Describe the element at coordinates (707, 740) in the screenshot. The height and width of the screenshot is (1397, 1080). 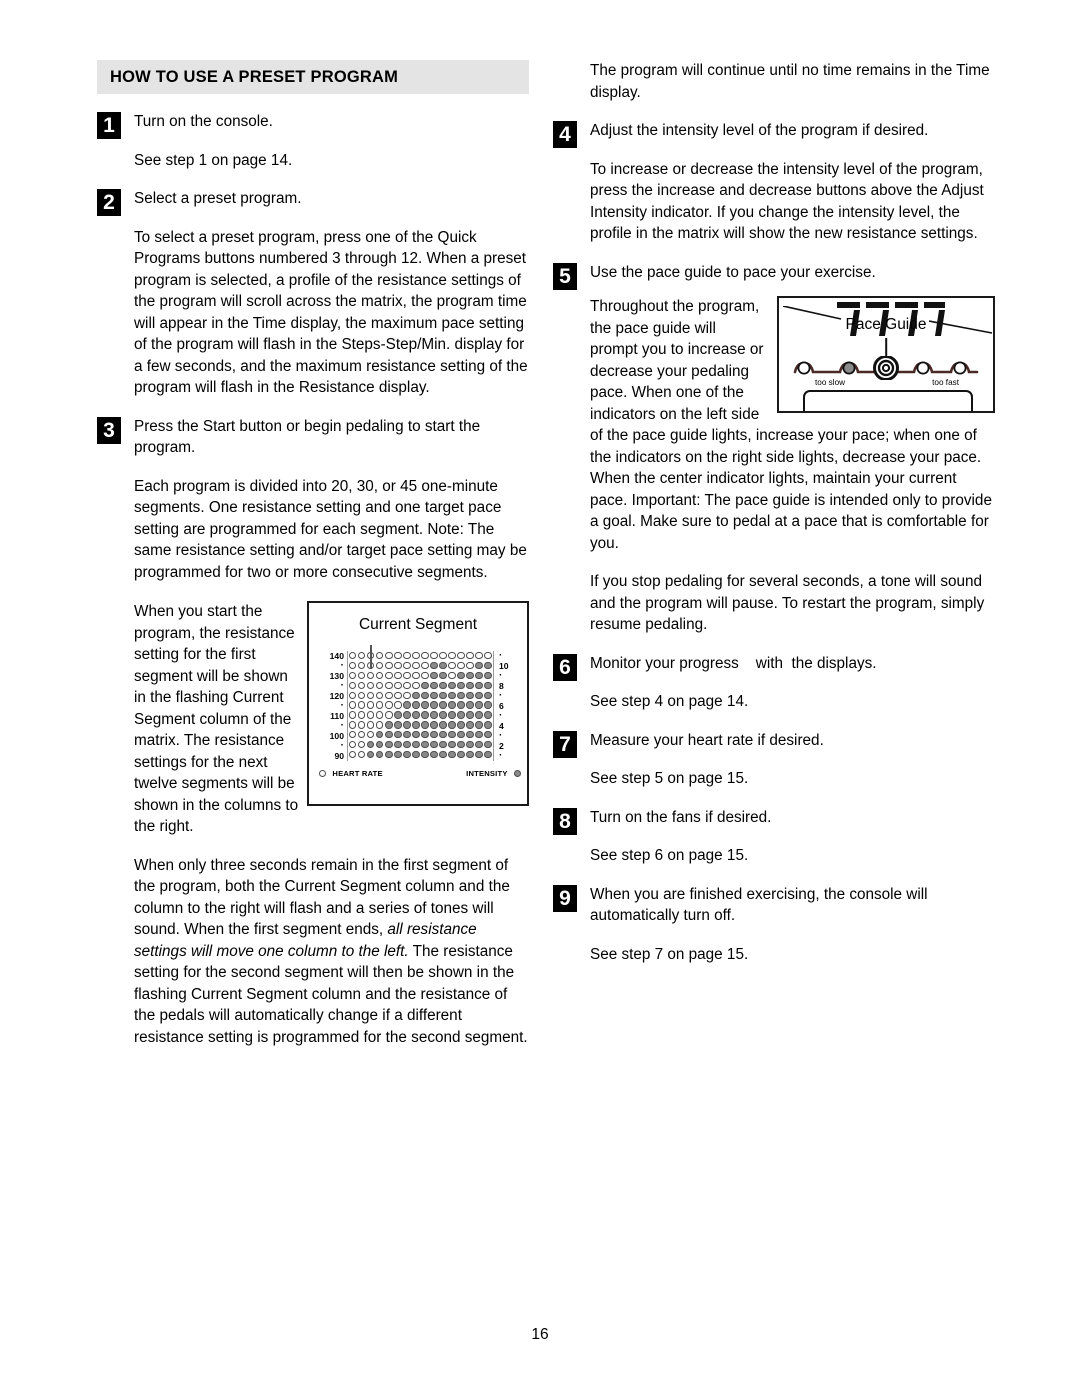
I see `step-7-text: Measure your heart rate if desired.` at that location.